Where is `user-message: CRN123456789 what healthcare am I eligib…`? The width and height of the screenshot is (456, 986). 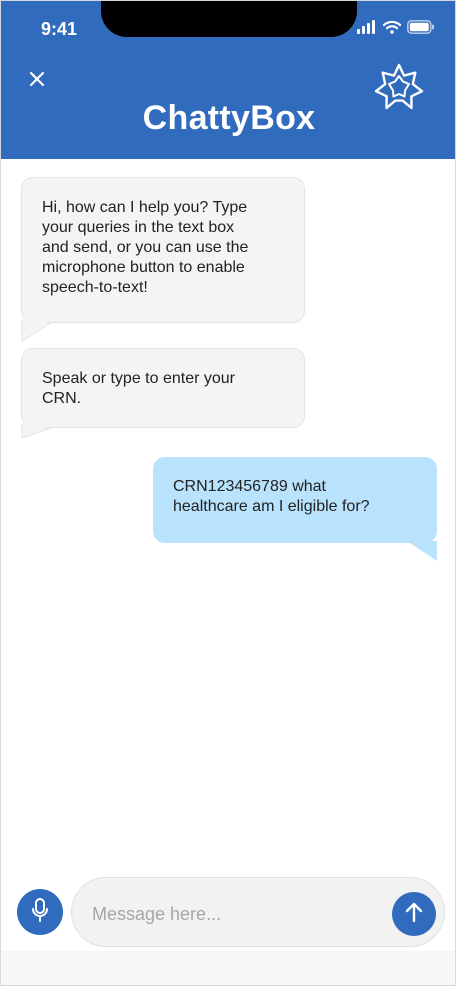
user-message: CRN123456789 what healthcare am I eligib… is located at coordinates (295, 500).